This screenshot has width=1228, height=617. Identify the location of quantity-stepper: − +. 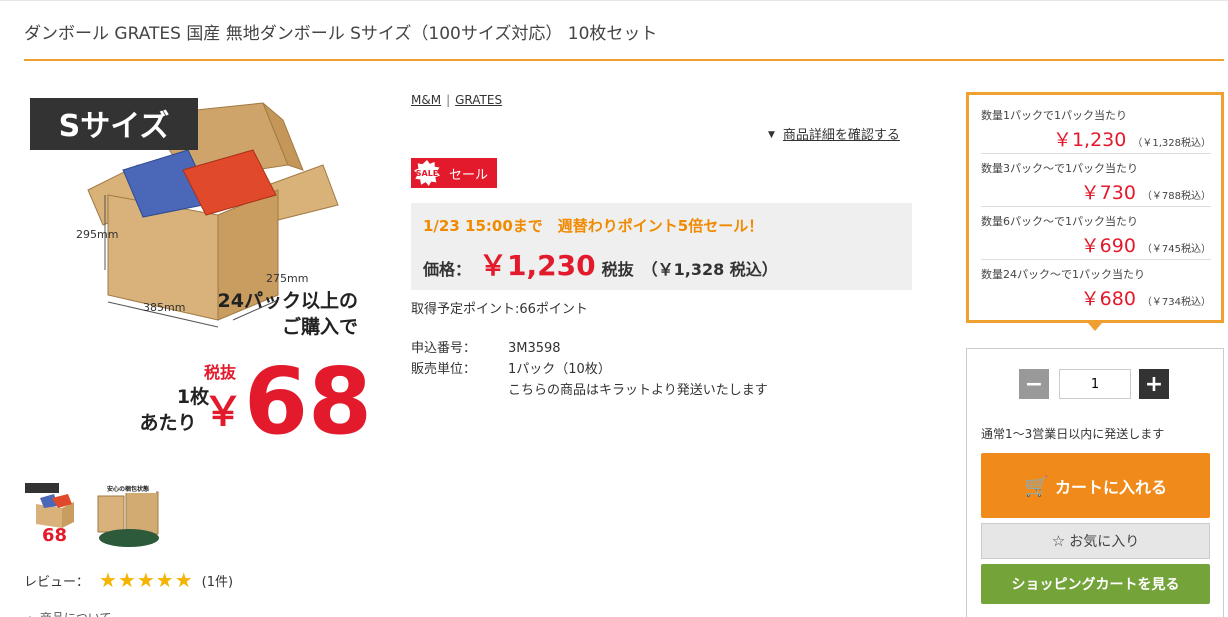
(1094, 384).